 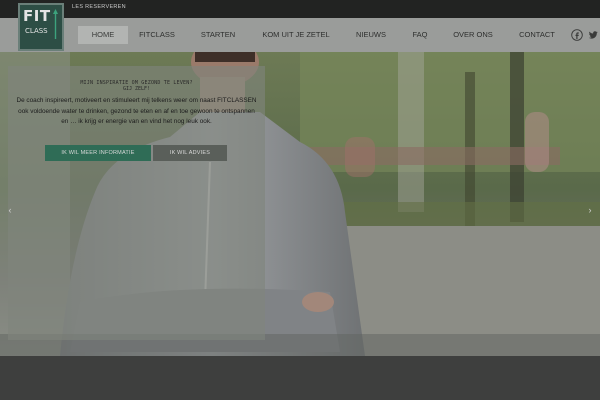 I want to click on nav-starten: STARTEN, so click(x=218, y=35).